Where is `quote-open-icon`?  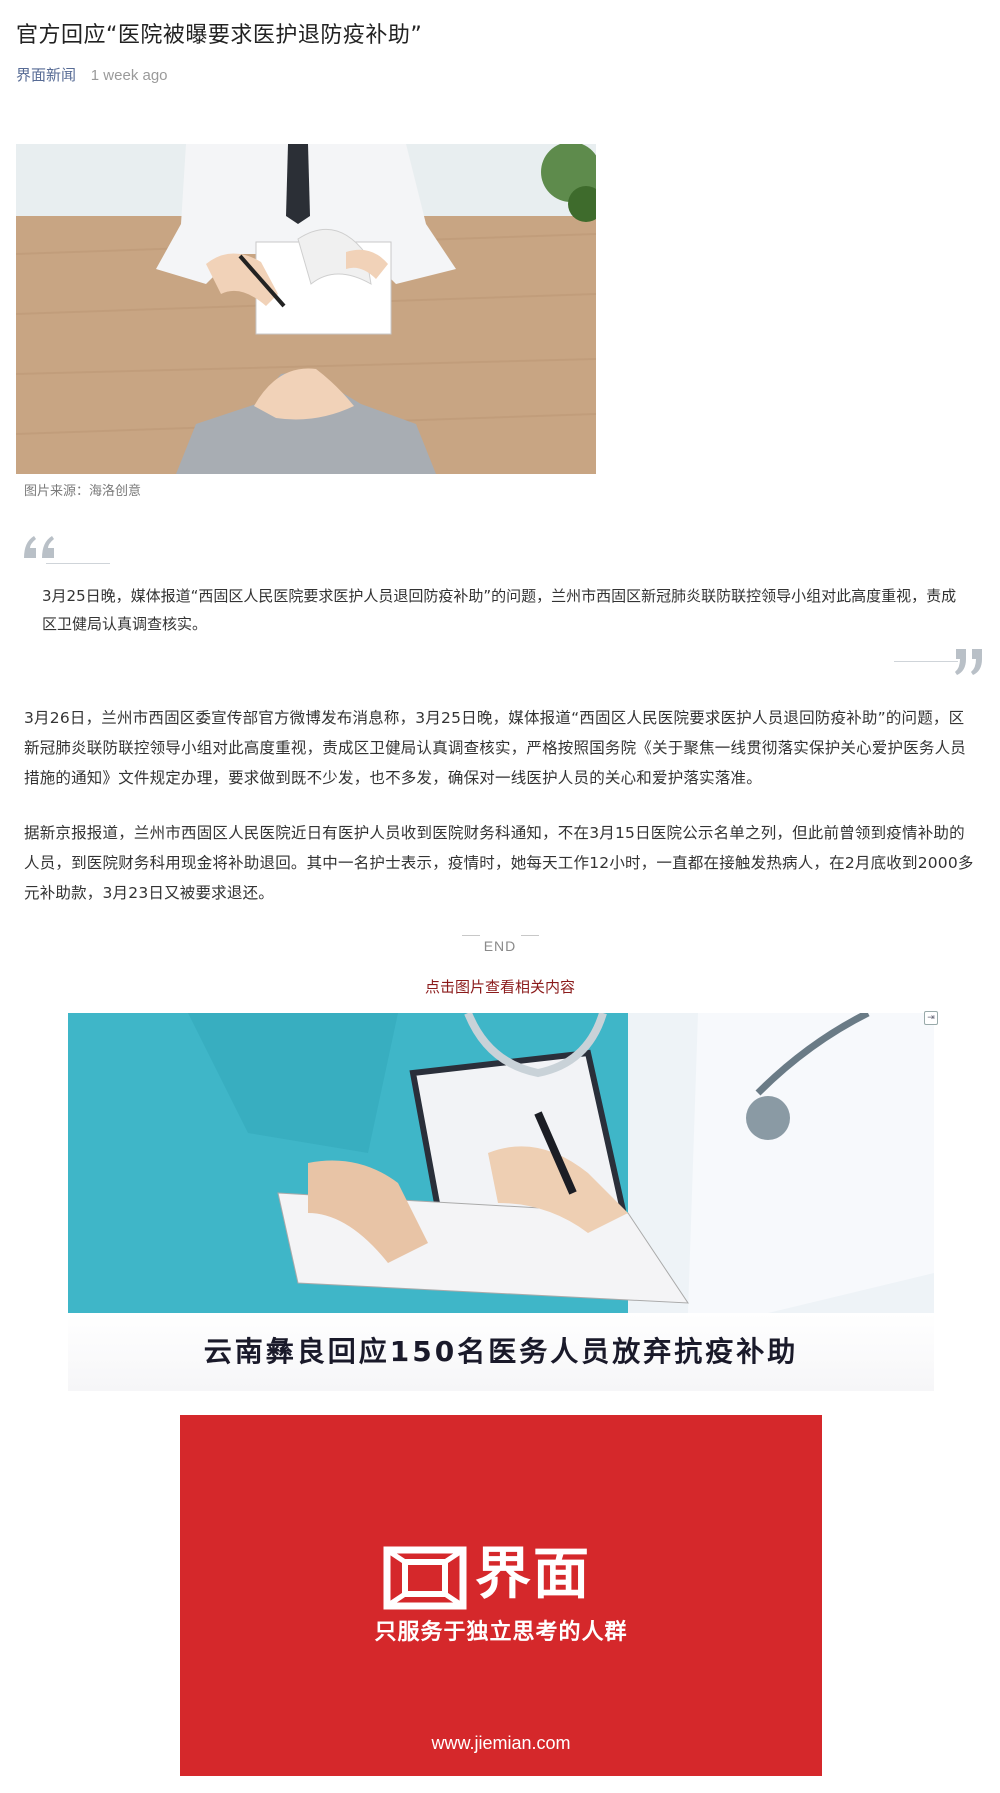 quote-open-icon is located at coordinates (40, 548).